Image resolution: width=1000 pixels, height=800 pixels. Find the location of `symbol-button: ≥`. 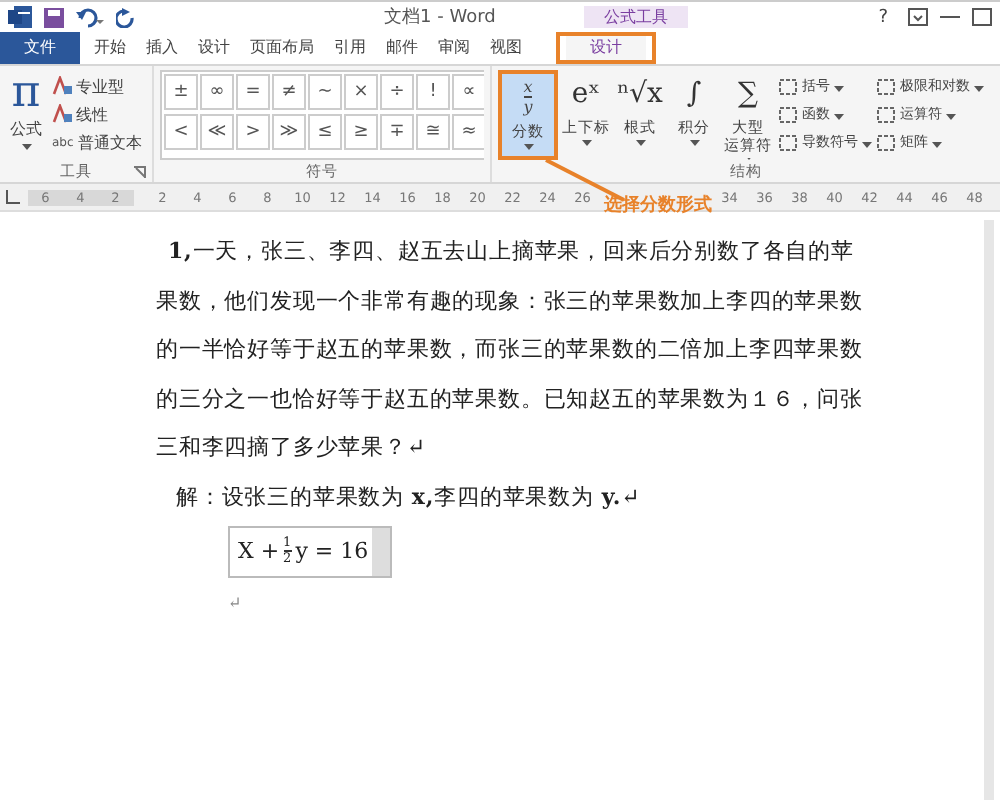

symbol-button: ≥ is located at coordinates (361, 132).